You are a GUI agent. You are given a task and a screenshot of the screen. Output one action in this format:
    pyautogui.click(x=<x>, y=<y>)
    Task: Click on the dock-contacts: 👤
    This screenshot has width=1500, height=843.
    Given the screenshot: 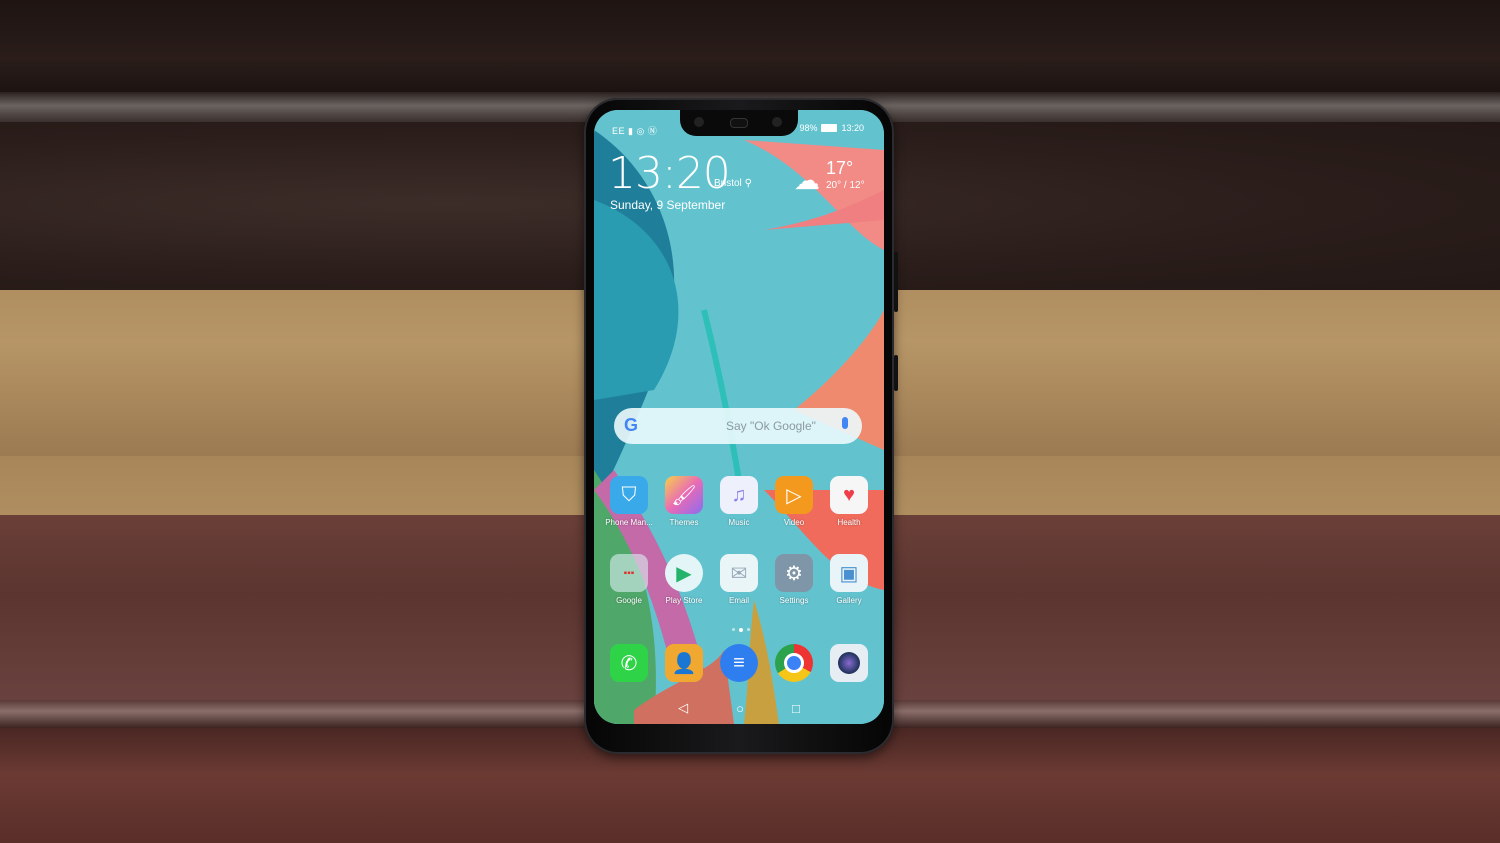 What is the action you would take?
    pyautogui.click(x=684, y=663)
    